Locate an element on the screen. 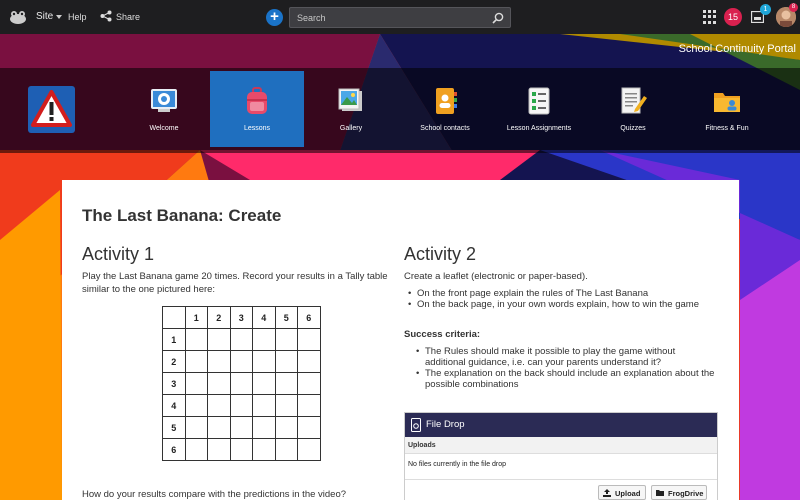  table-row: 1 2 3 4 5 6 is located at coordinates (241, 317).